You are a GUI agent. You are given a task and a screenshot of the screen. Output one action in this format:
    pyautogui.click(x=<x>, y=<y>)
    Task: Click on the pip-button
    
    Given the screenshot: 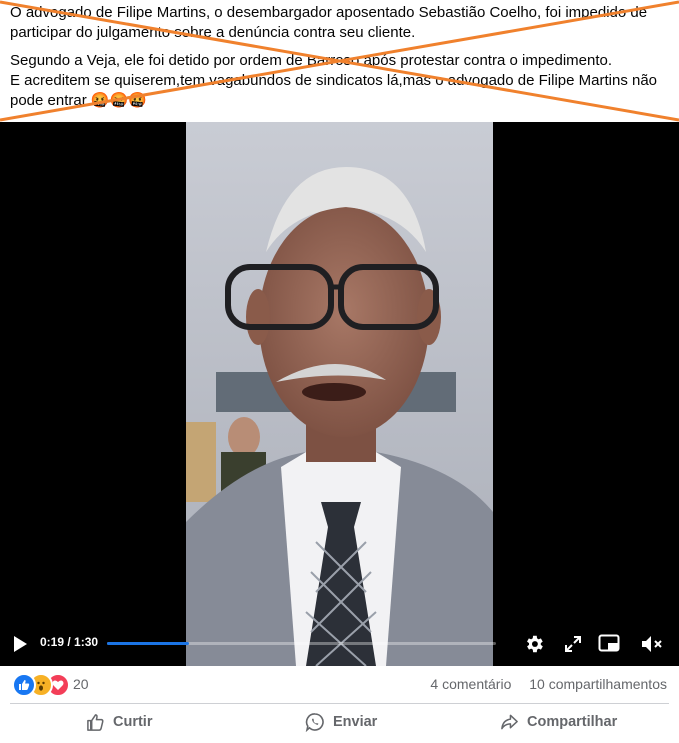 What is the action you would take?
    pyautogui.click(x=609, y=644)
    